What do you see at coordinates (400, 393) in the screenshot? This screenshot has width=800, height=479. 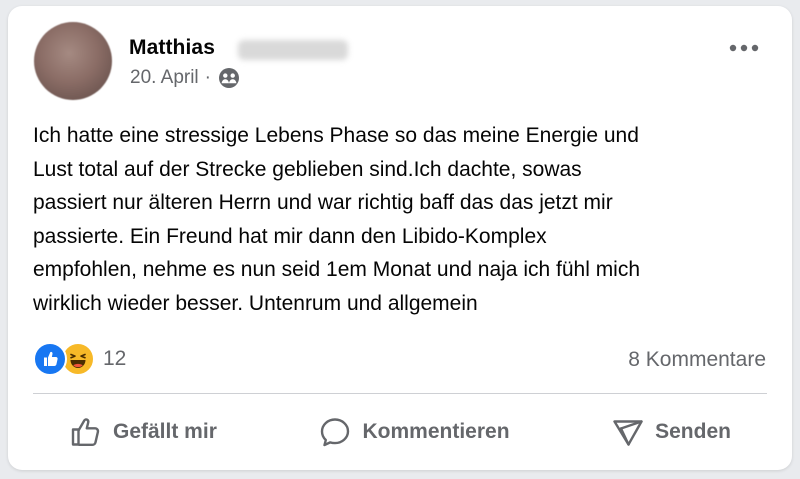 I see `divider` at bounding box center [400, 393].